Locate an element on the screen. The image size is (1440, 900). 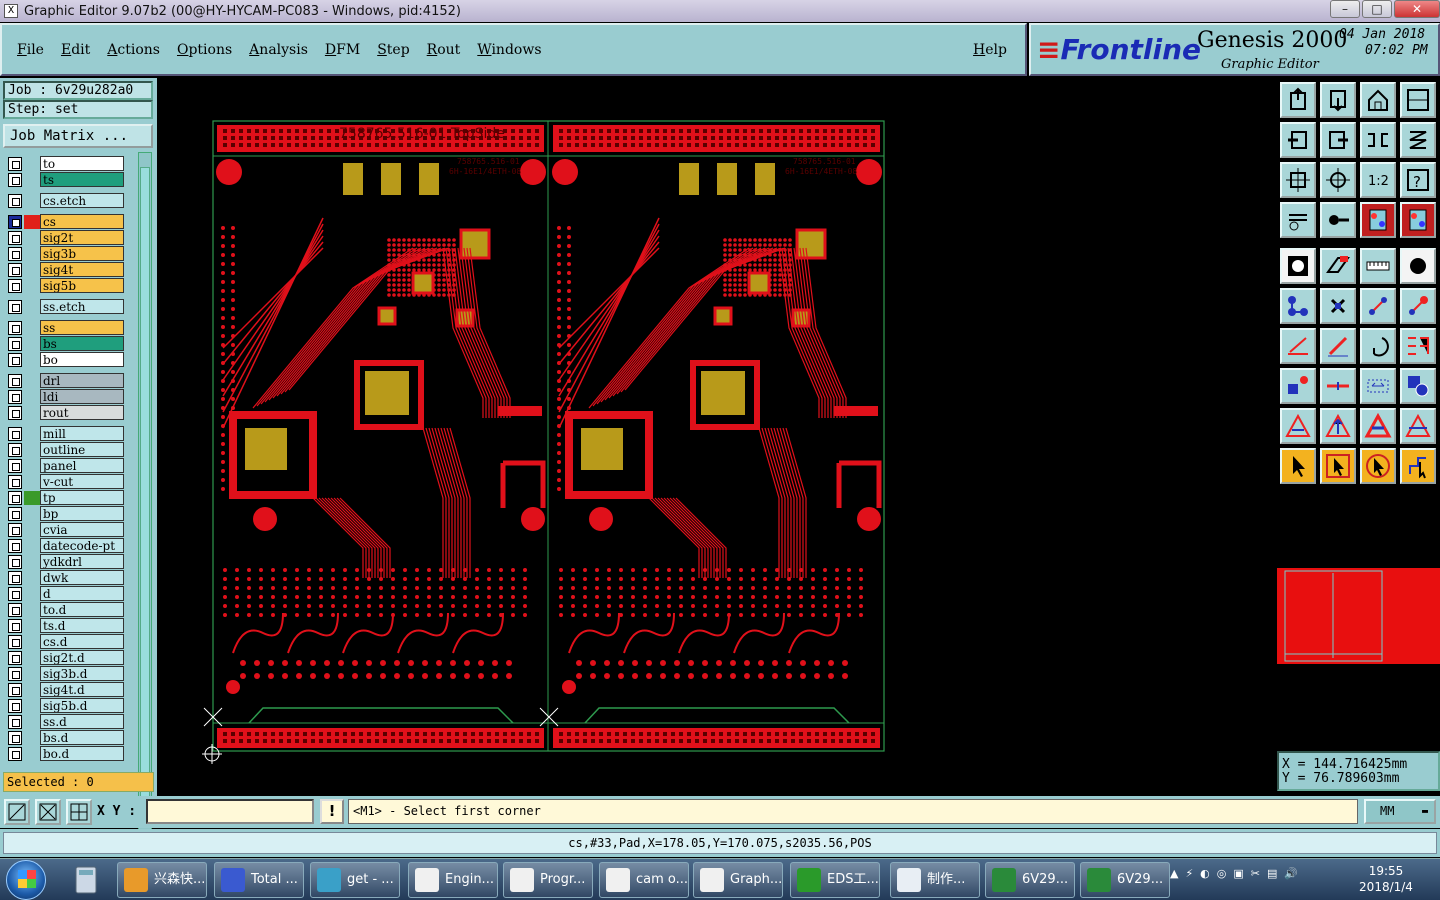
layer-colors-alt-icon is located at coordinates (1418, 220).